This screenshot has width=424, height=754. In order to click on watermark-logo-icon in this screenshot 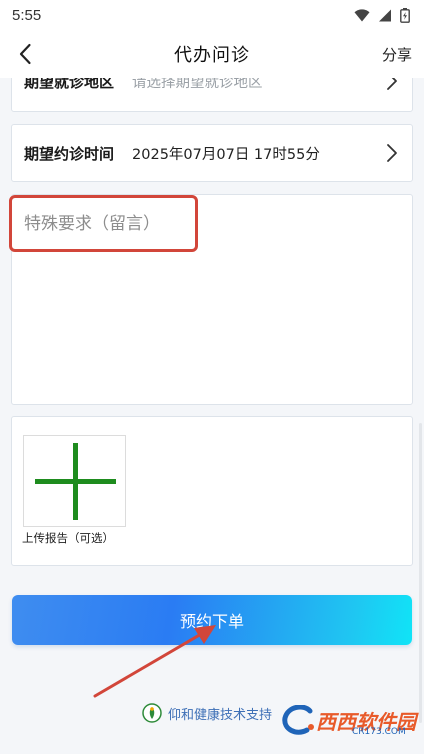, I will do `click(298, 720)`.